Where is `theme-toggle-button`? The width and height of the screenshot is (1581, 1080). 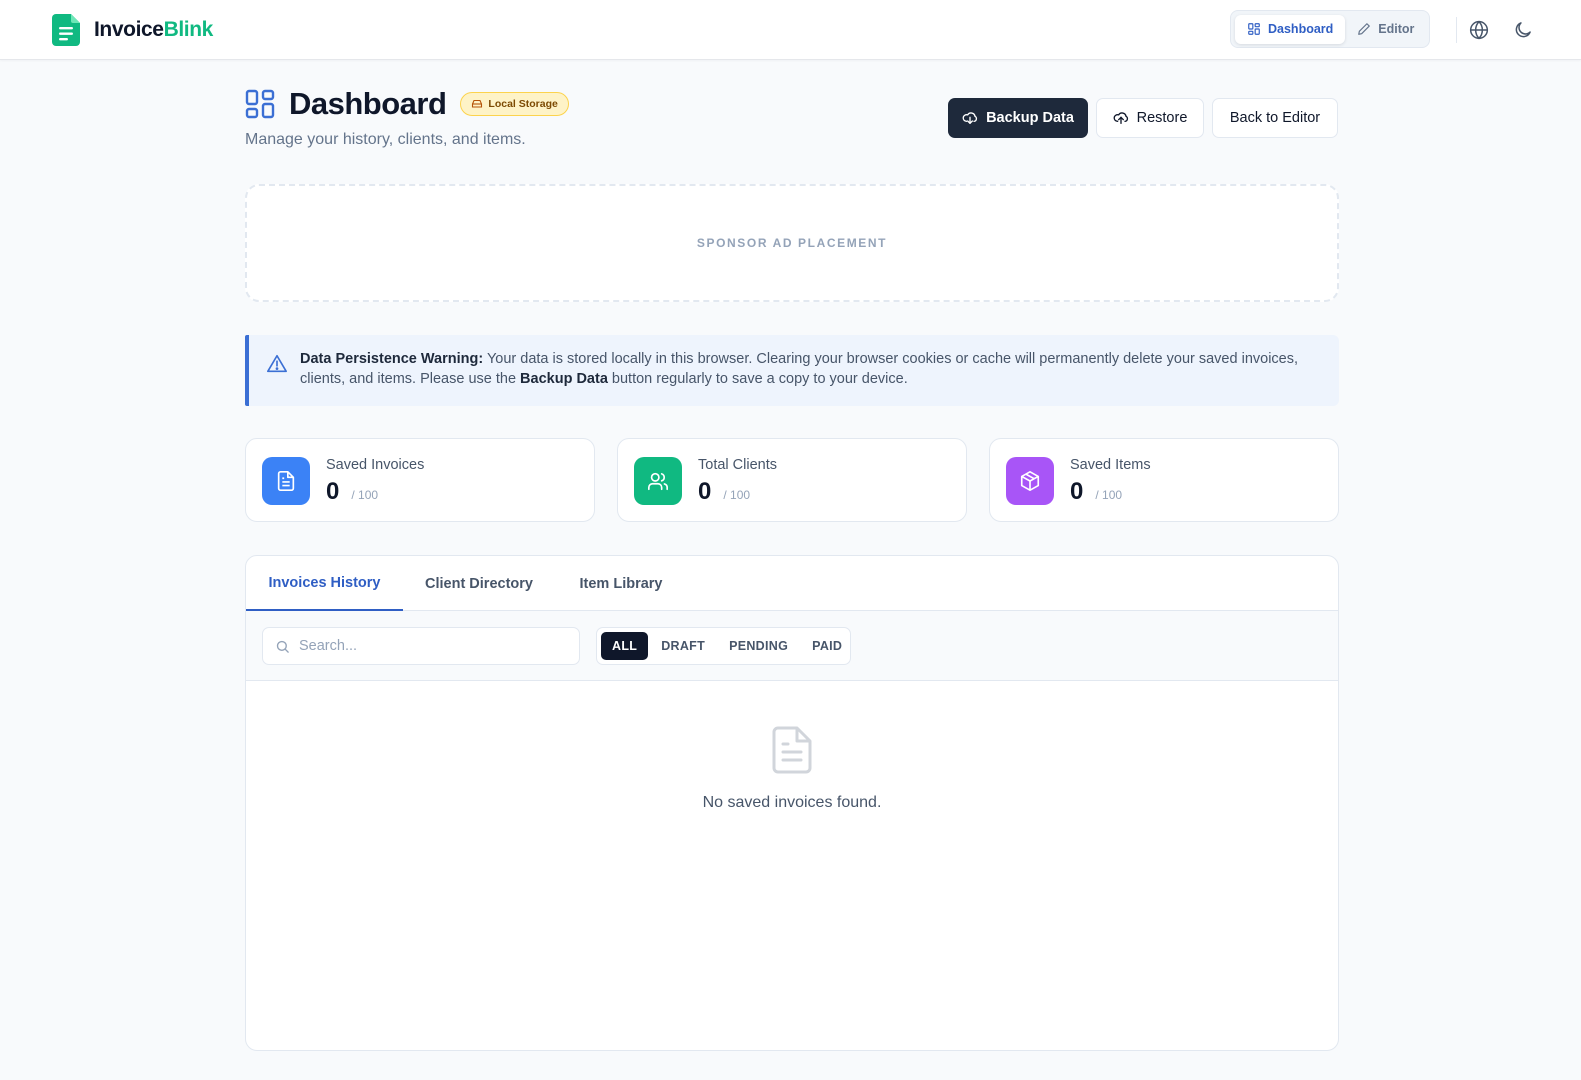 theme-toggle-button is located at coordinates (1523, 30).